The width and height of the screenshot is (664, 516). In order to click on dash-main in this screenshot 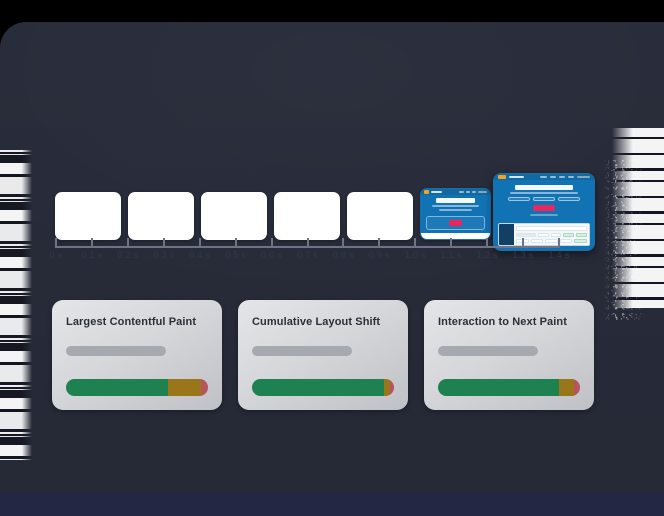, I will do `click(551, 234)`.